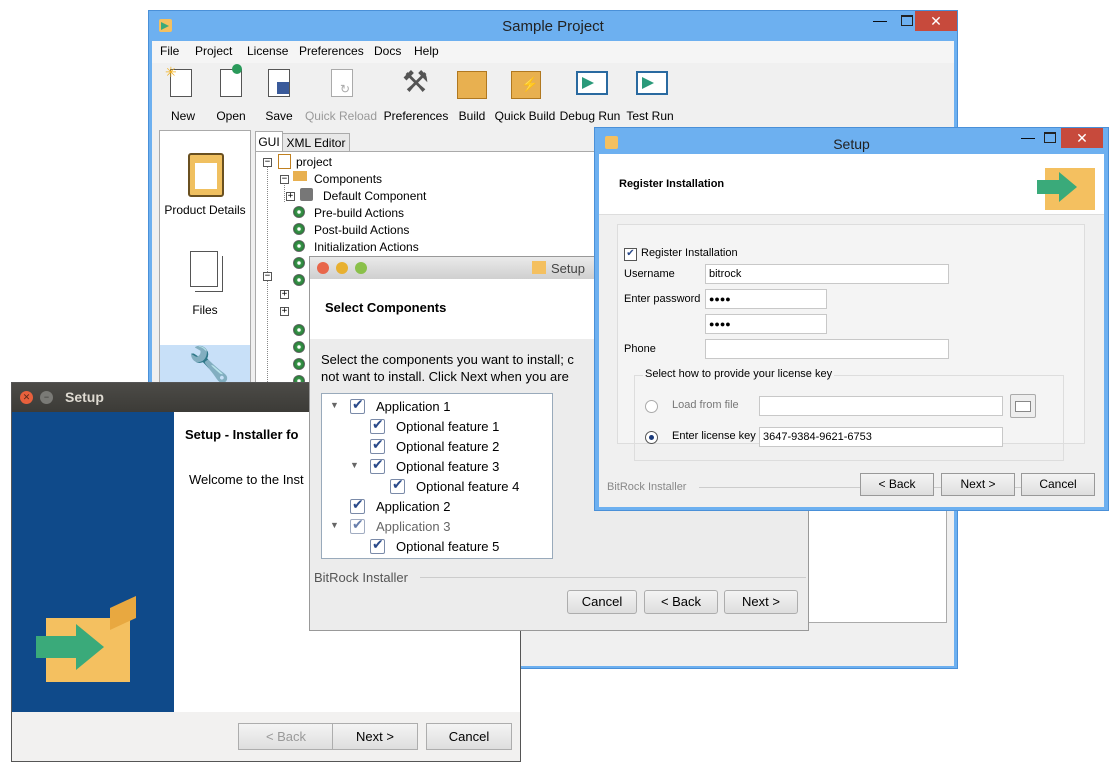 This screenshot has height=773, width=1114. I want to click on debug-run-icon, so click(592, 83).